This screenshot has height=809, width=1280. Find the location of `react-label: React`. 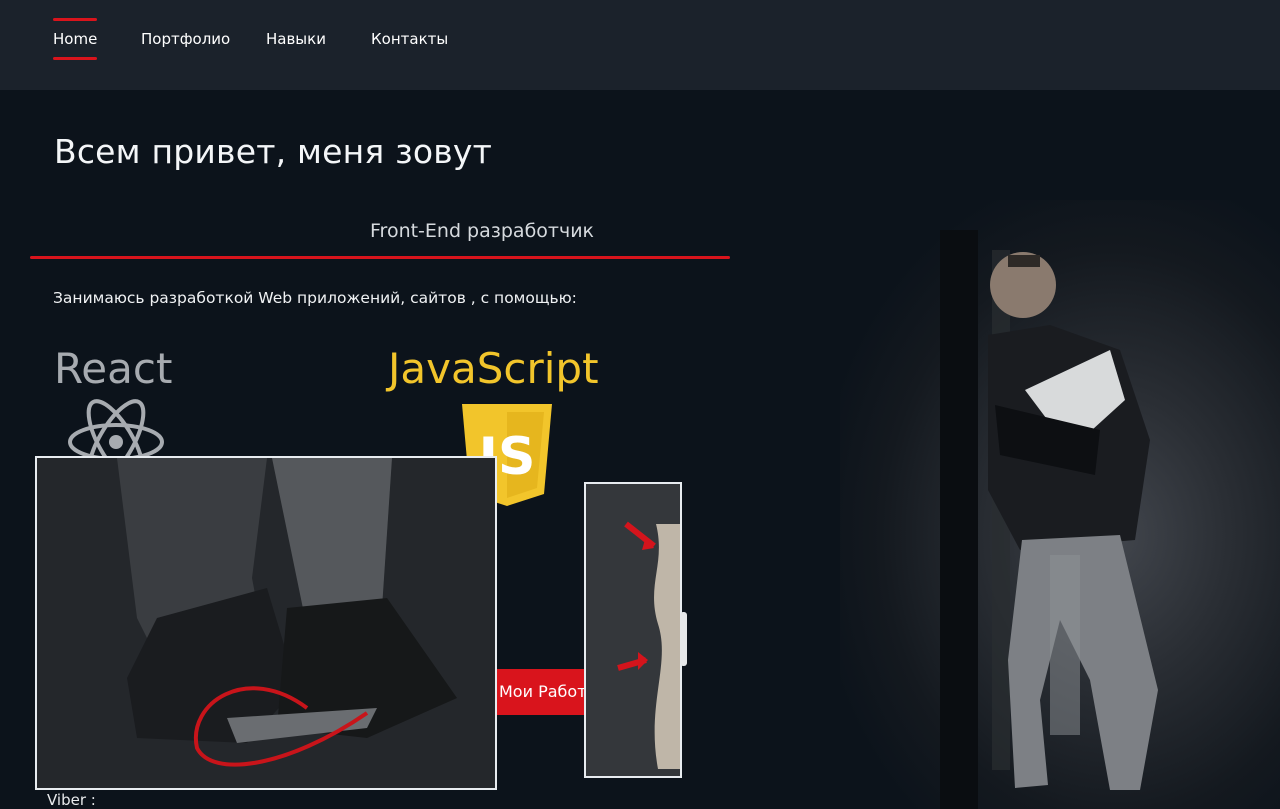

react-label: React is located at coordinates (113, 368).